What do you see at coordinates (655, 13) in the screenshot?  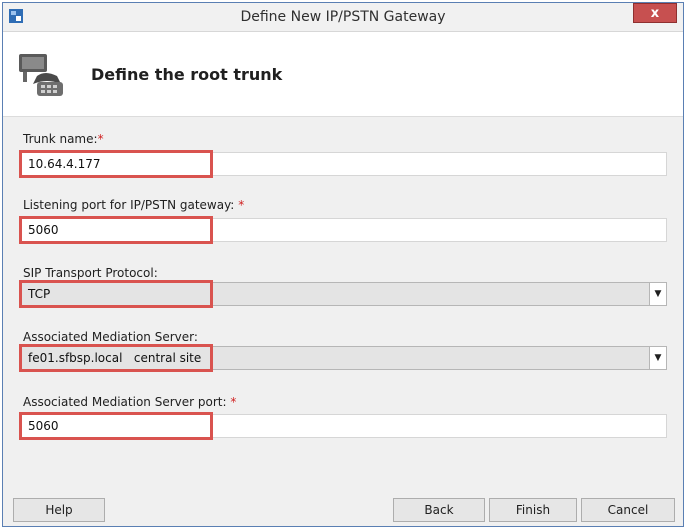 I see `close-button: x` at bounding box center [655, 13].